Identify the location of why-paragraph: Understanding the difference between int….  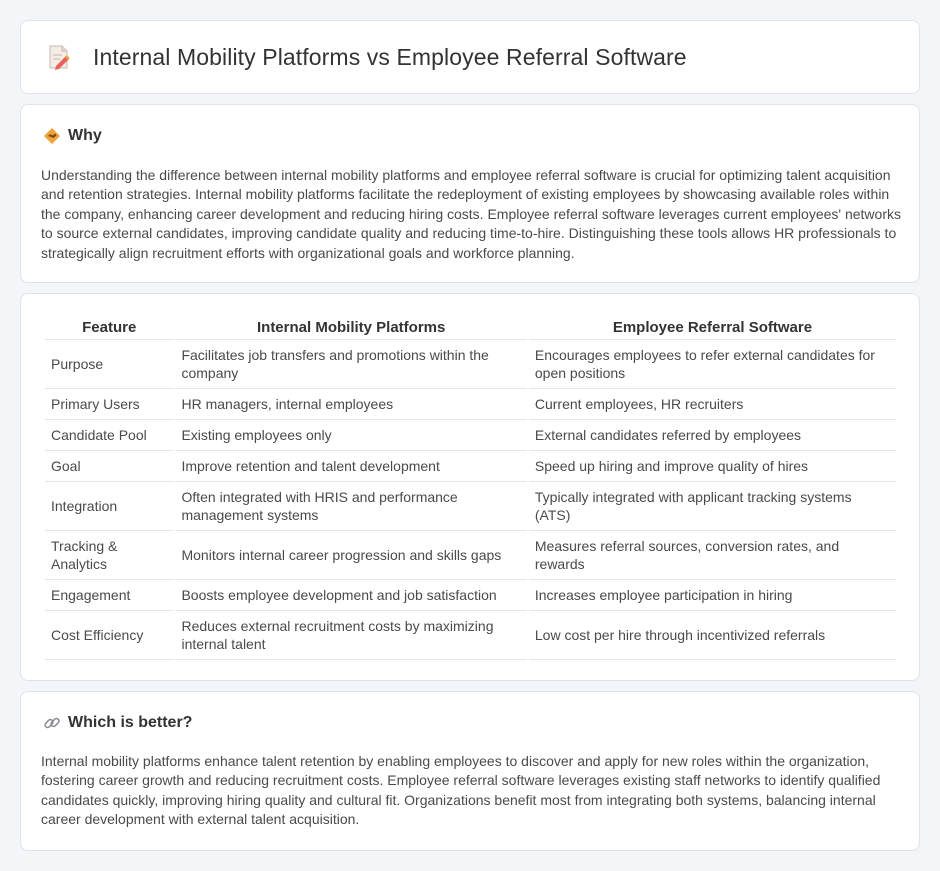
(471, 214).